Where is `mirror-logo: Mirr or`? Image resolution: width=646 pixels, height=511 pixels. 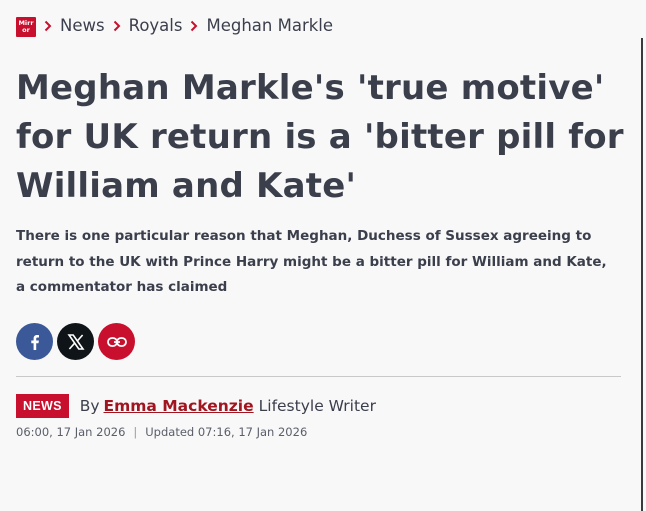
mirror-logo: Mirr or is located at coordinates (26, 27).